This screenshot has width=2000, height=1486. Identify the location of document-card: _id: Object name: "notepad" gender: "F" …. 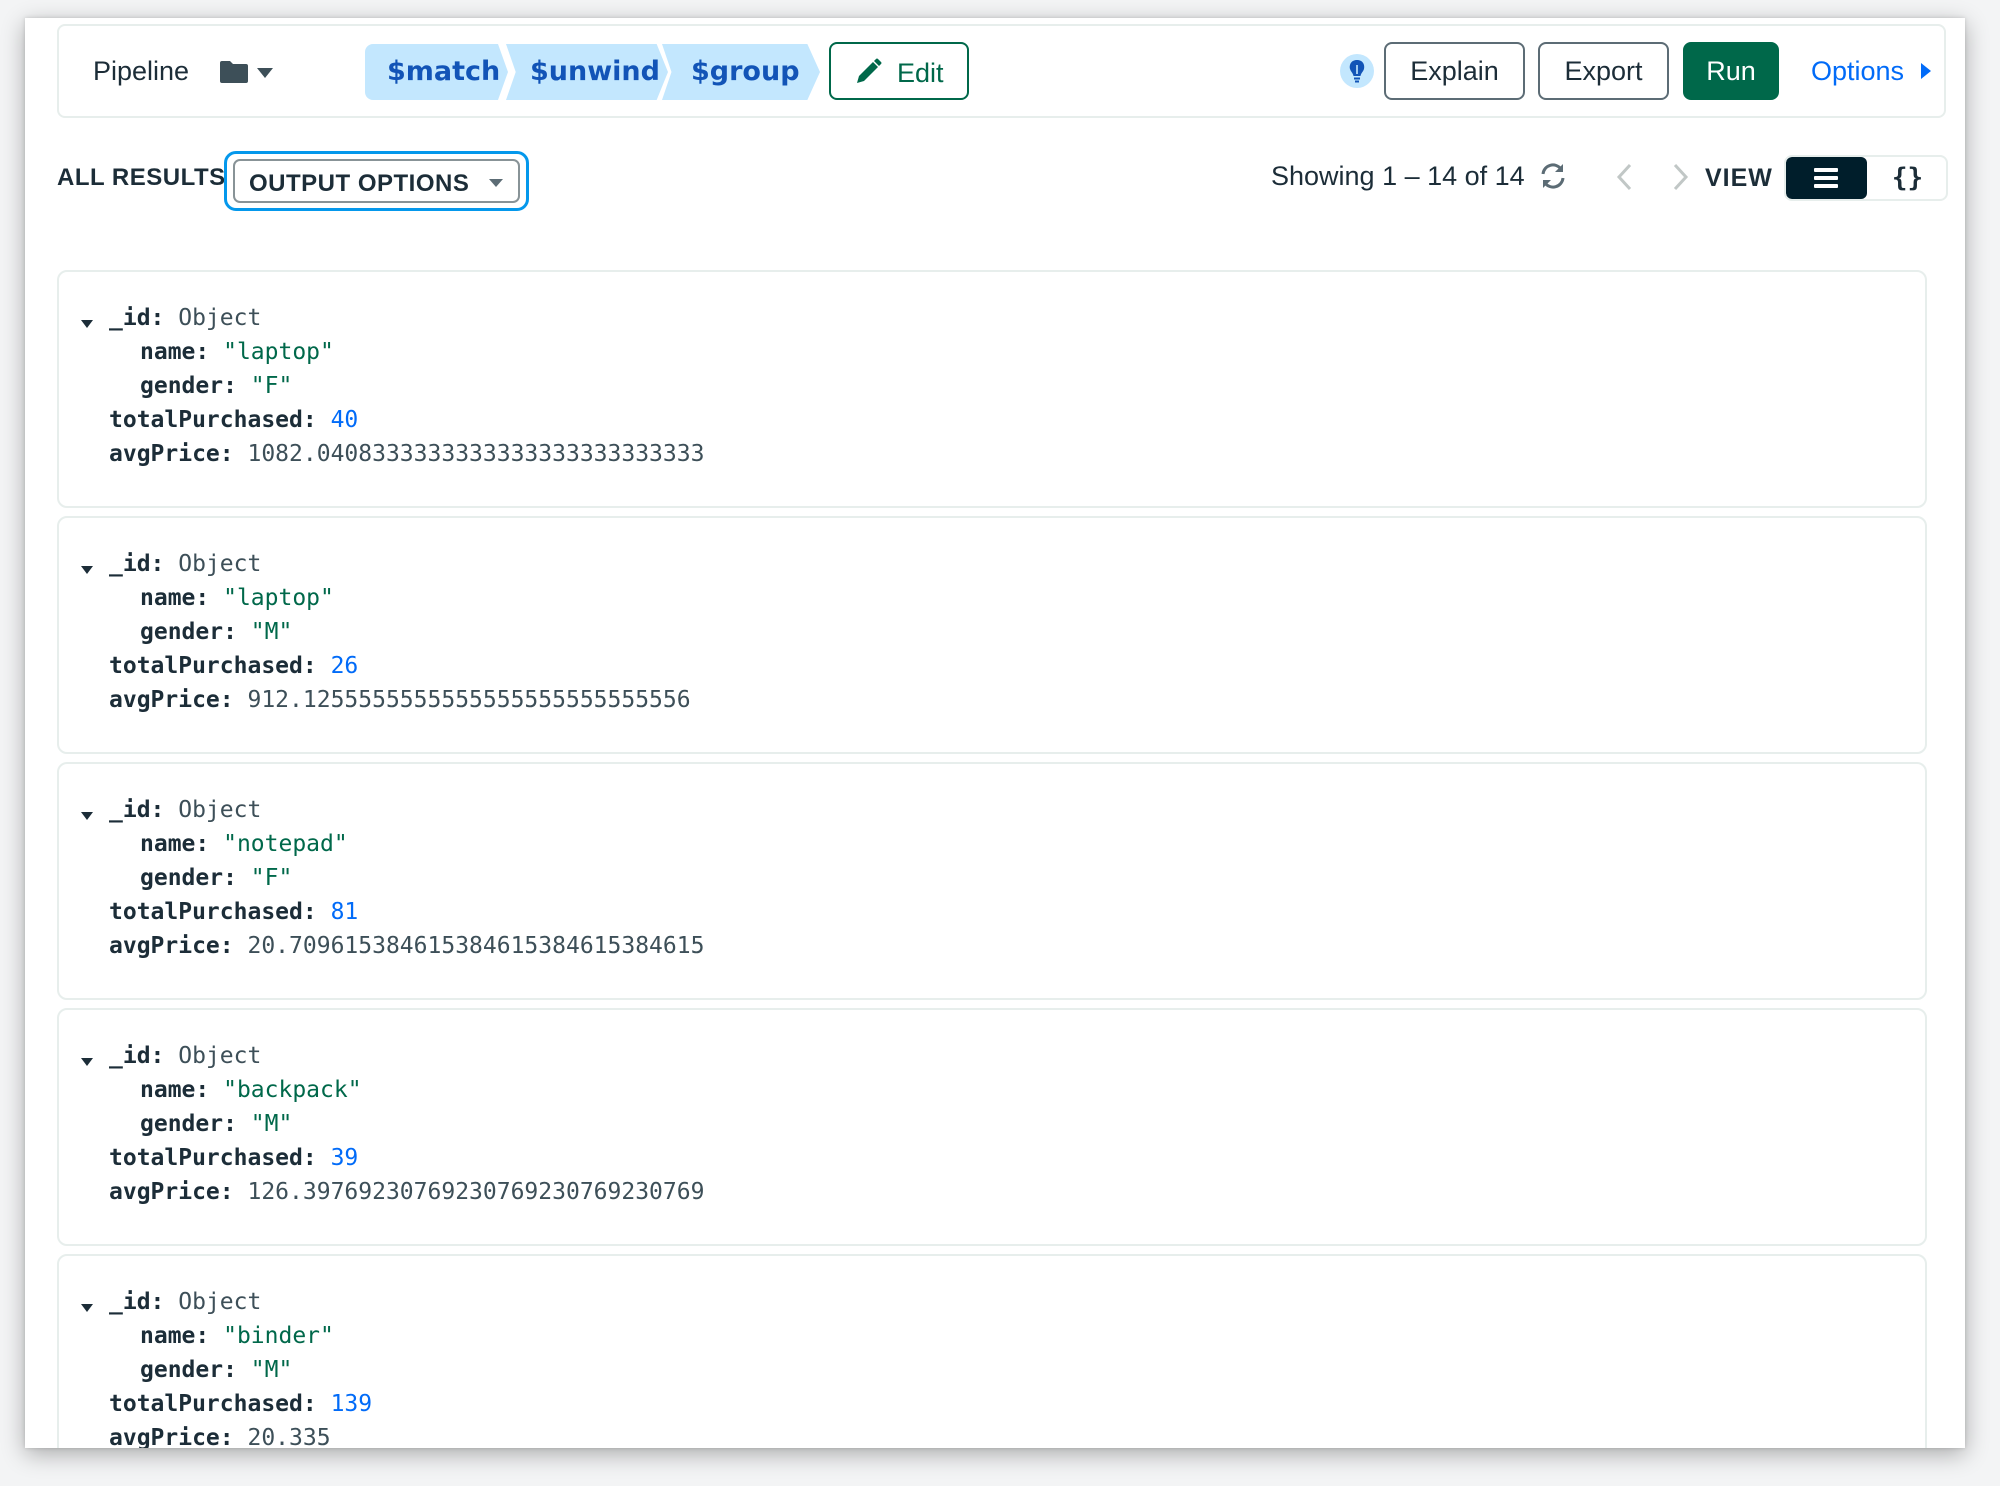
(992, 881).